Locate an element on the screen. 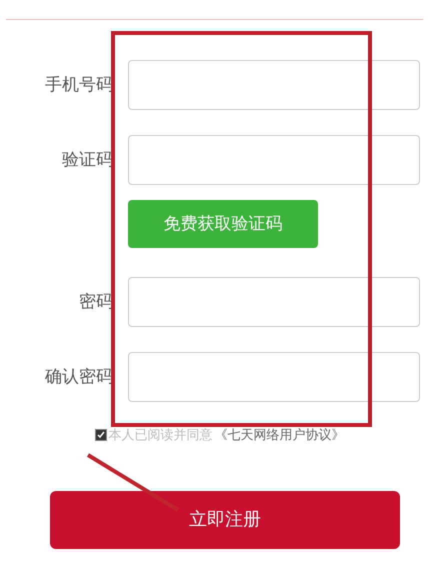  checkbox is located at coordinates (100, 434).